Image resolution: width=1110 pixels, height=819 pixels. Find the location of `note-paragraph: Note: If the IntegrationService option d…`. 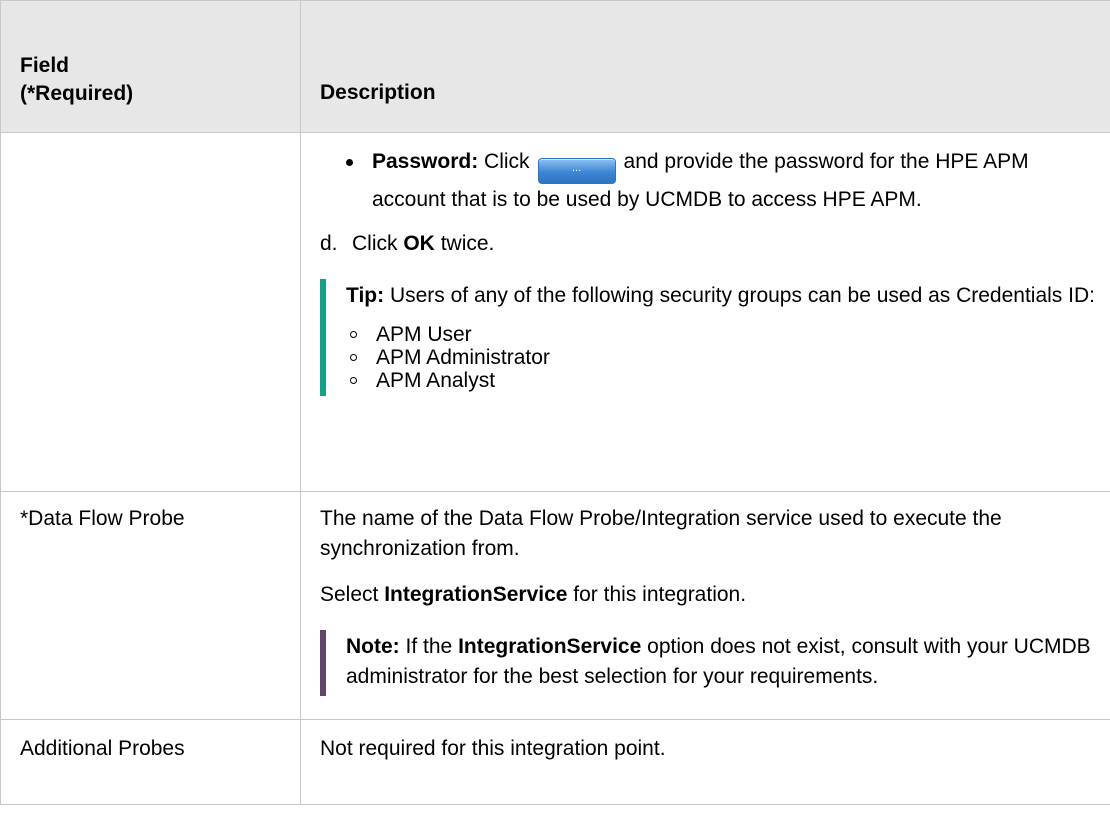

note-paragraph: Note: If the IntegrationService option d… is located at coordinates (723, 662).